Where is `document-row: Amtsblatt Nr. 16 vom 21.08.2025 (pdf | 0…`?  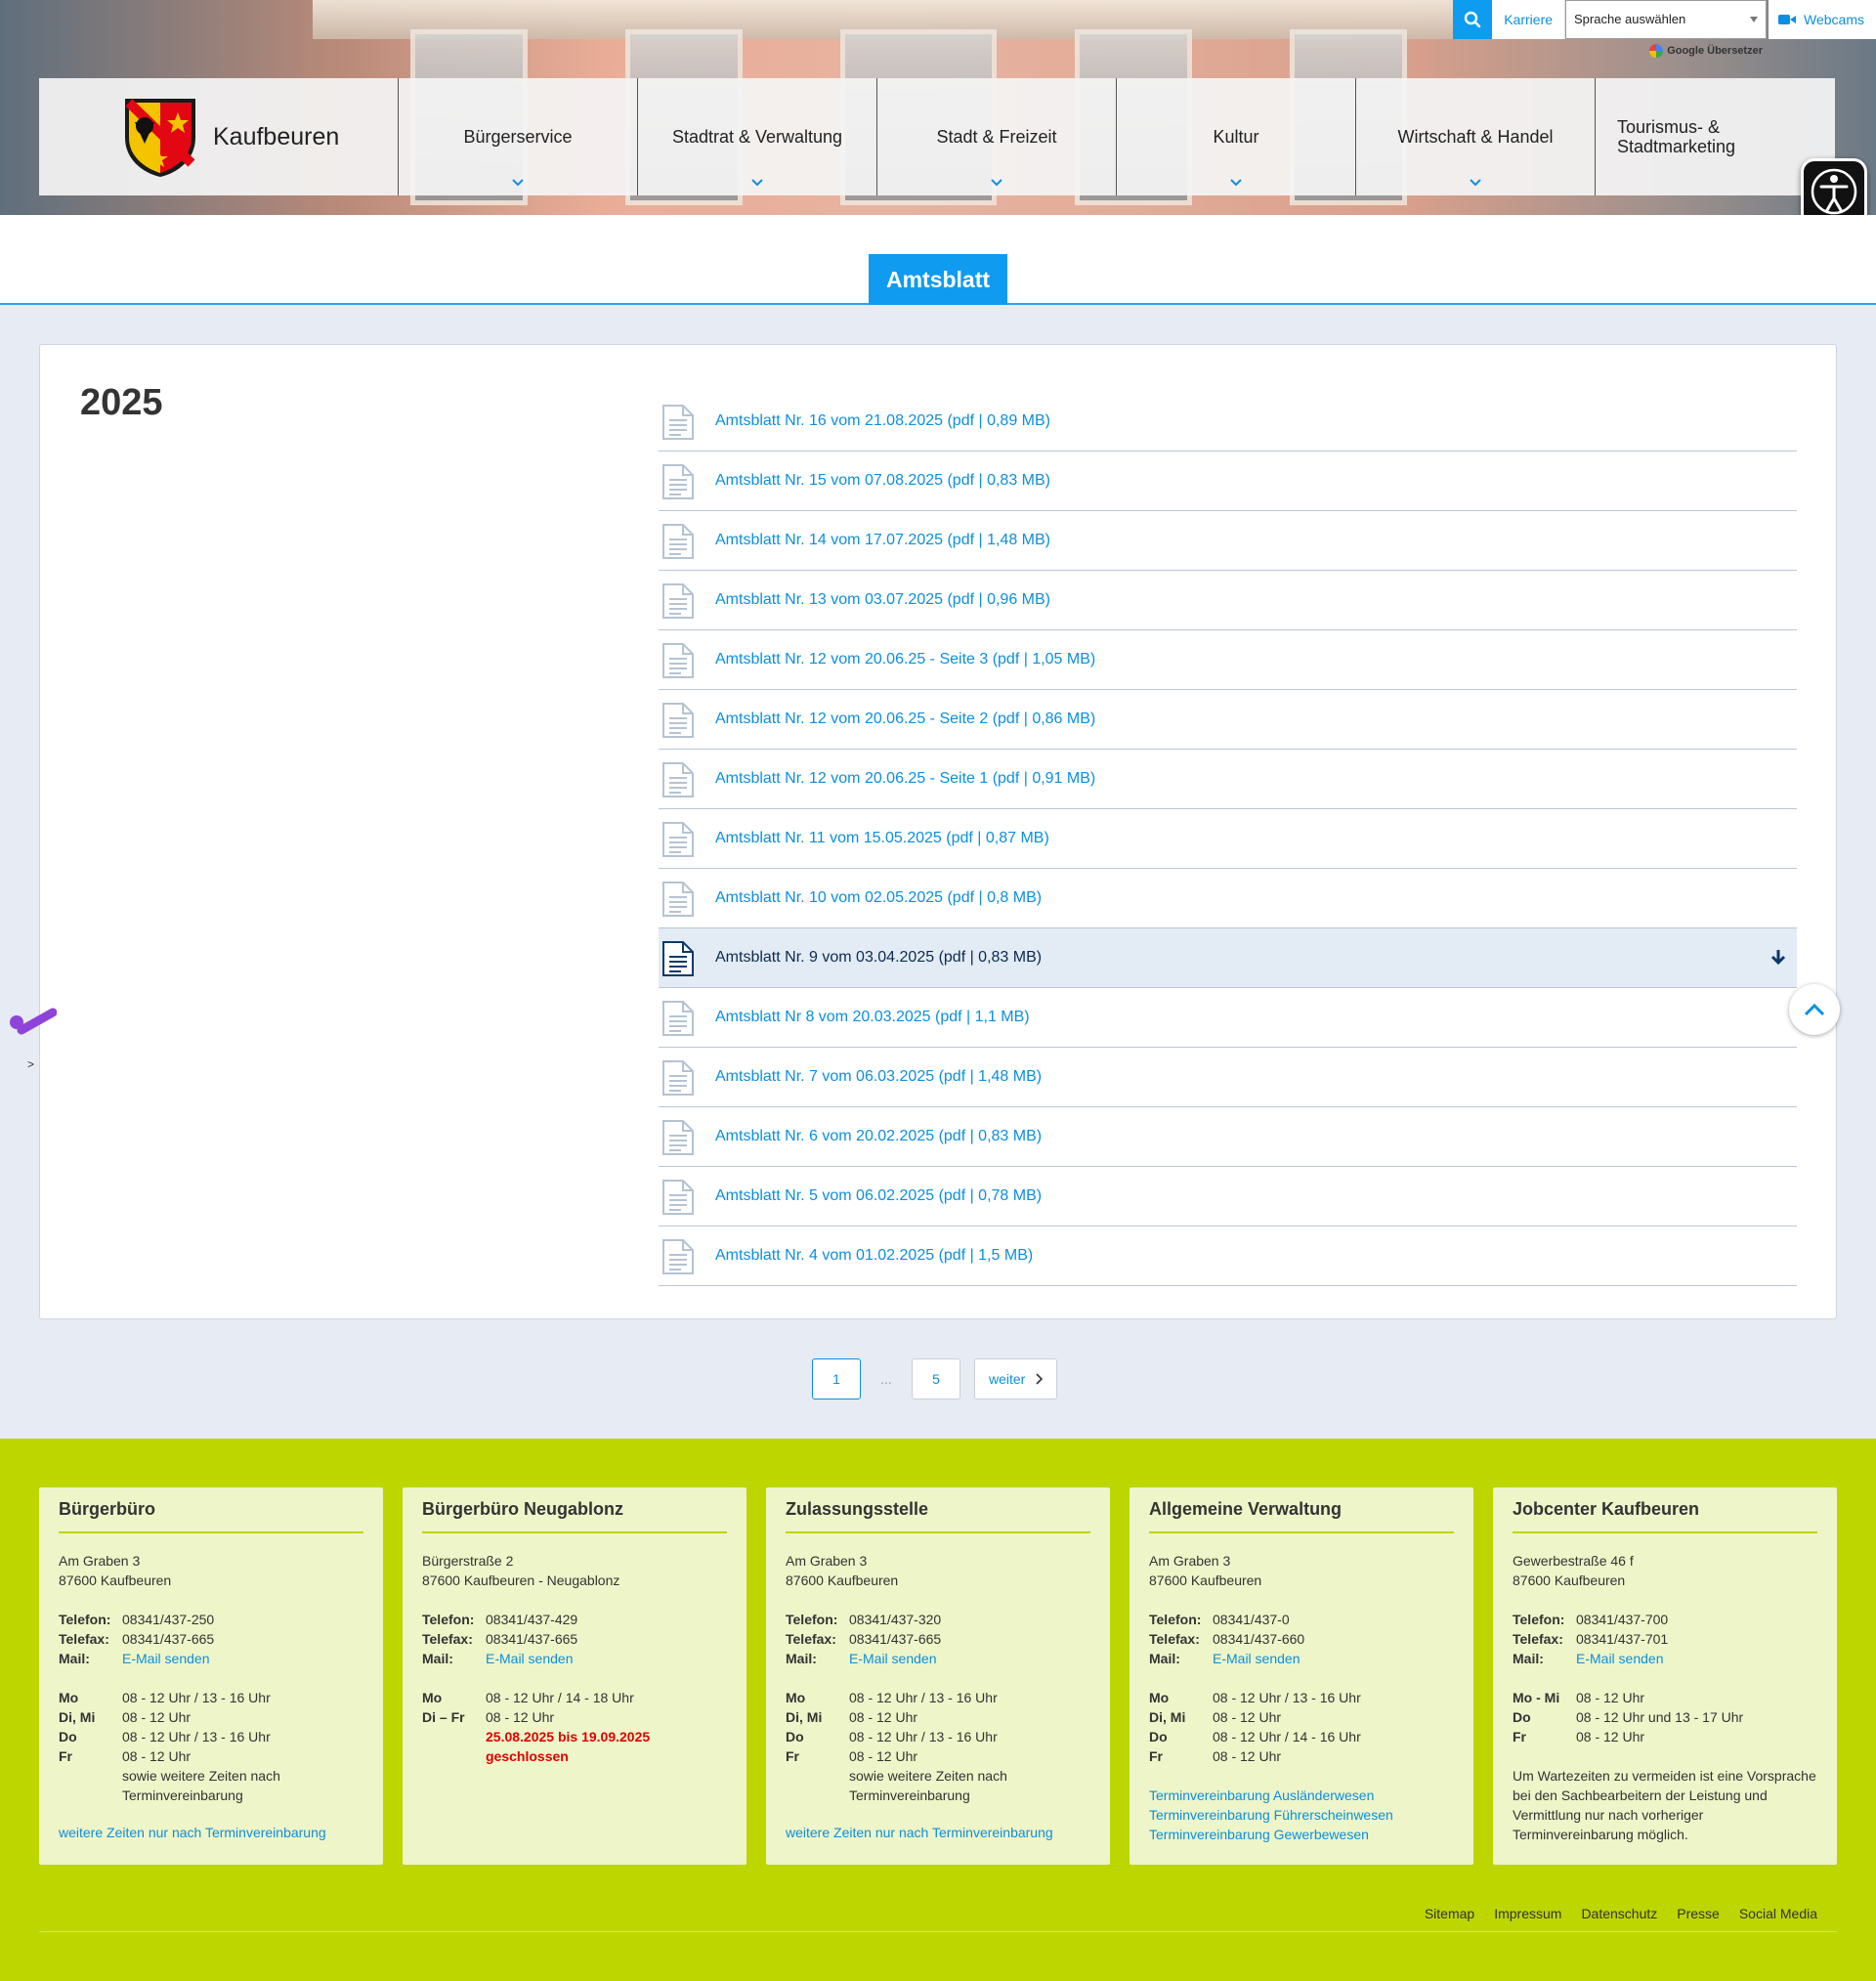
document-row: Amtsblatt Nr. 16 vom 21.08.2025 (pdf | 0… is located at coordinates (1228, 422).